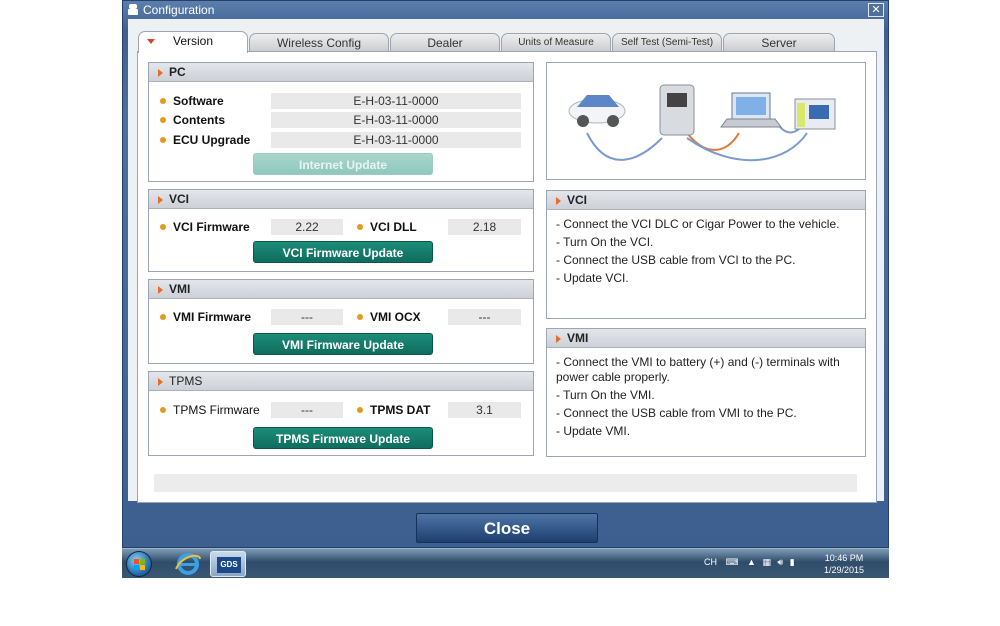 The image size is (1000, 626). I want to click on keyboard-icon: ⌨, so click(732, 562).